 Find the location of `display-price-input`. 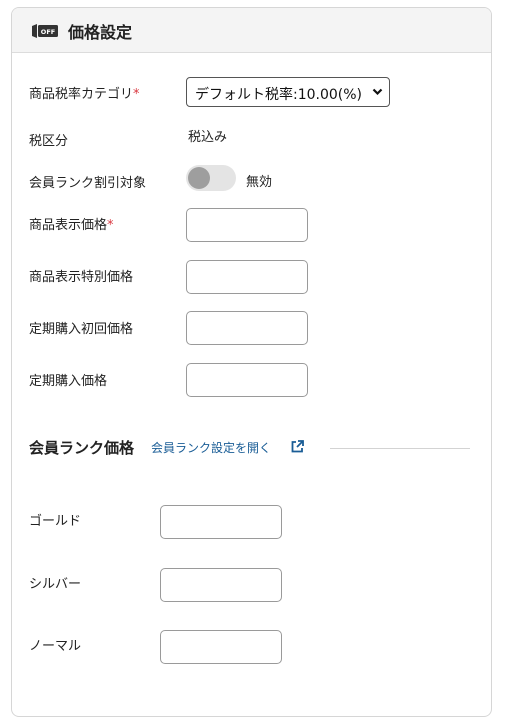

display-price-input is located at coordinates (247, 225).